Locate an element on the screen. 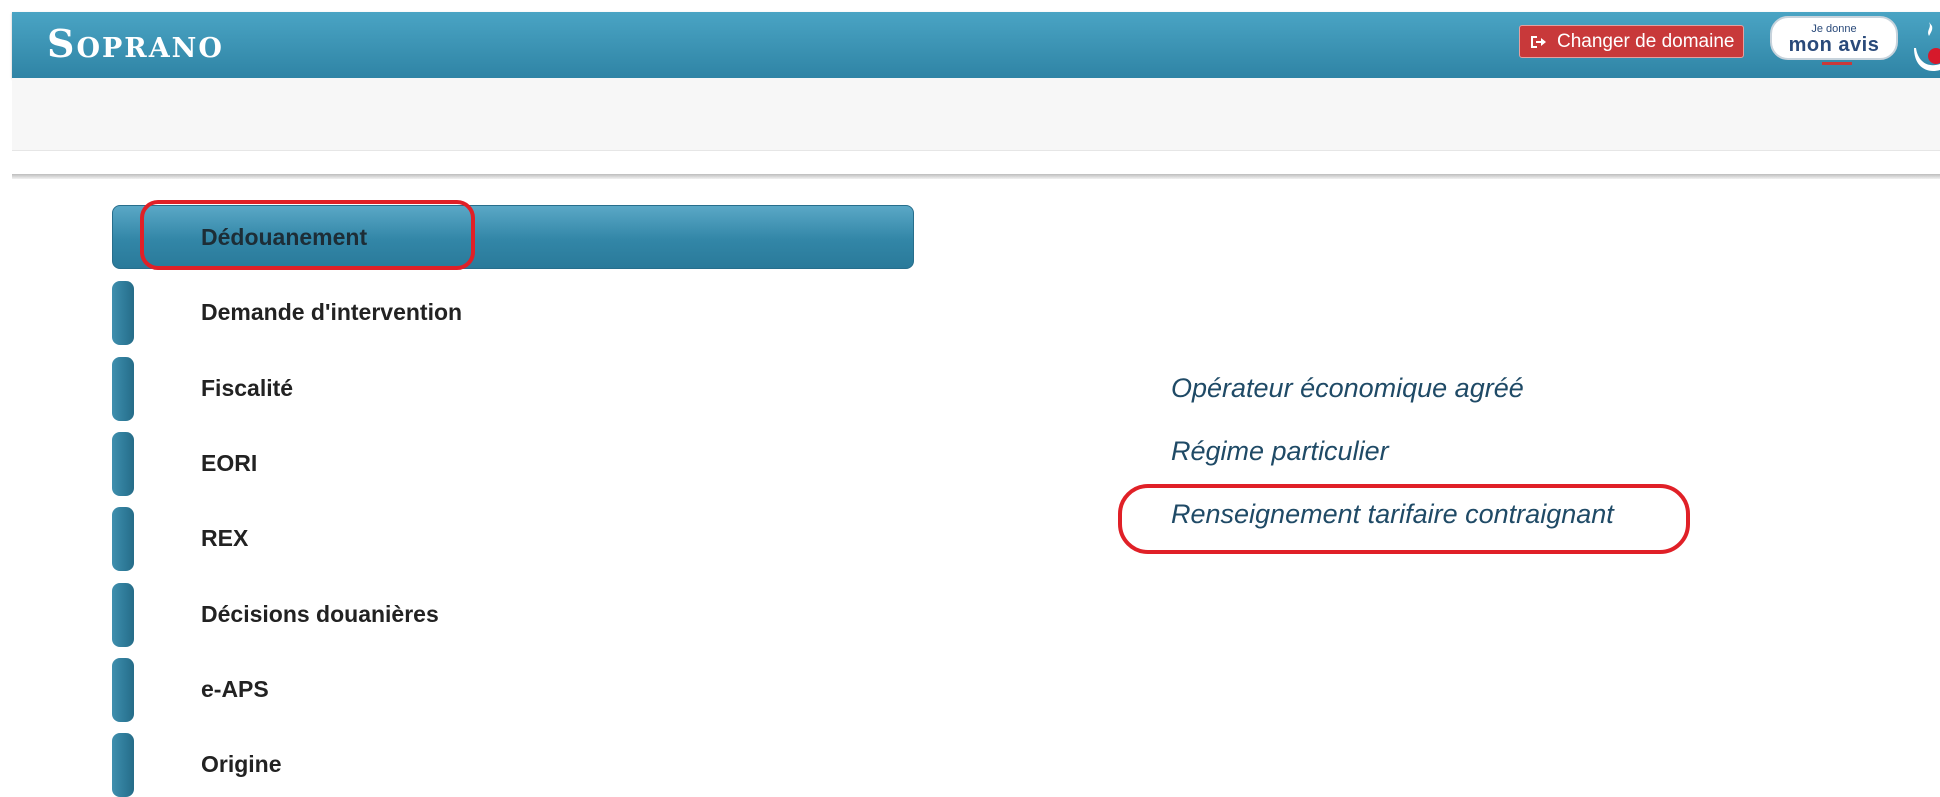 The image size is (1940, 797). menu-item-label: REX is located at coordinates (225, 538).